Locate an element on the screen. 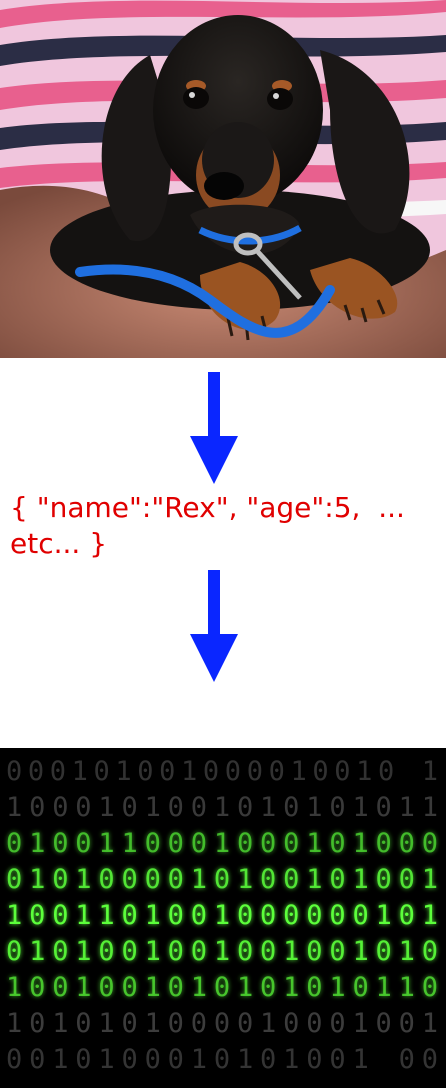  json-text: { "name":"Rex", "age":5, ... etc... } is located at coordinates (226, 526).